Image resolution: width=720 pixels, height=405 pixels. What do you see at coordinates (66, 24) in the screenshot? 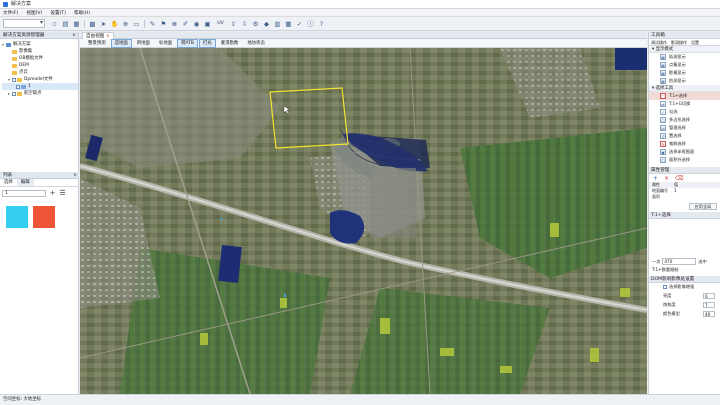
I see `open-icon: ▤` at bounding box center [66, 24].